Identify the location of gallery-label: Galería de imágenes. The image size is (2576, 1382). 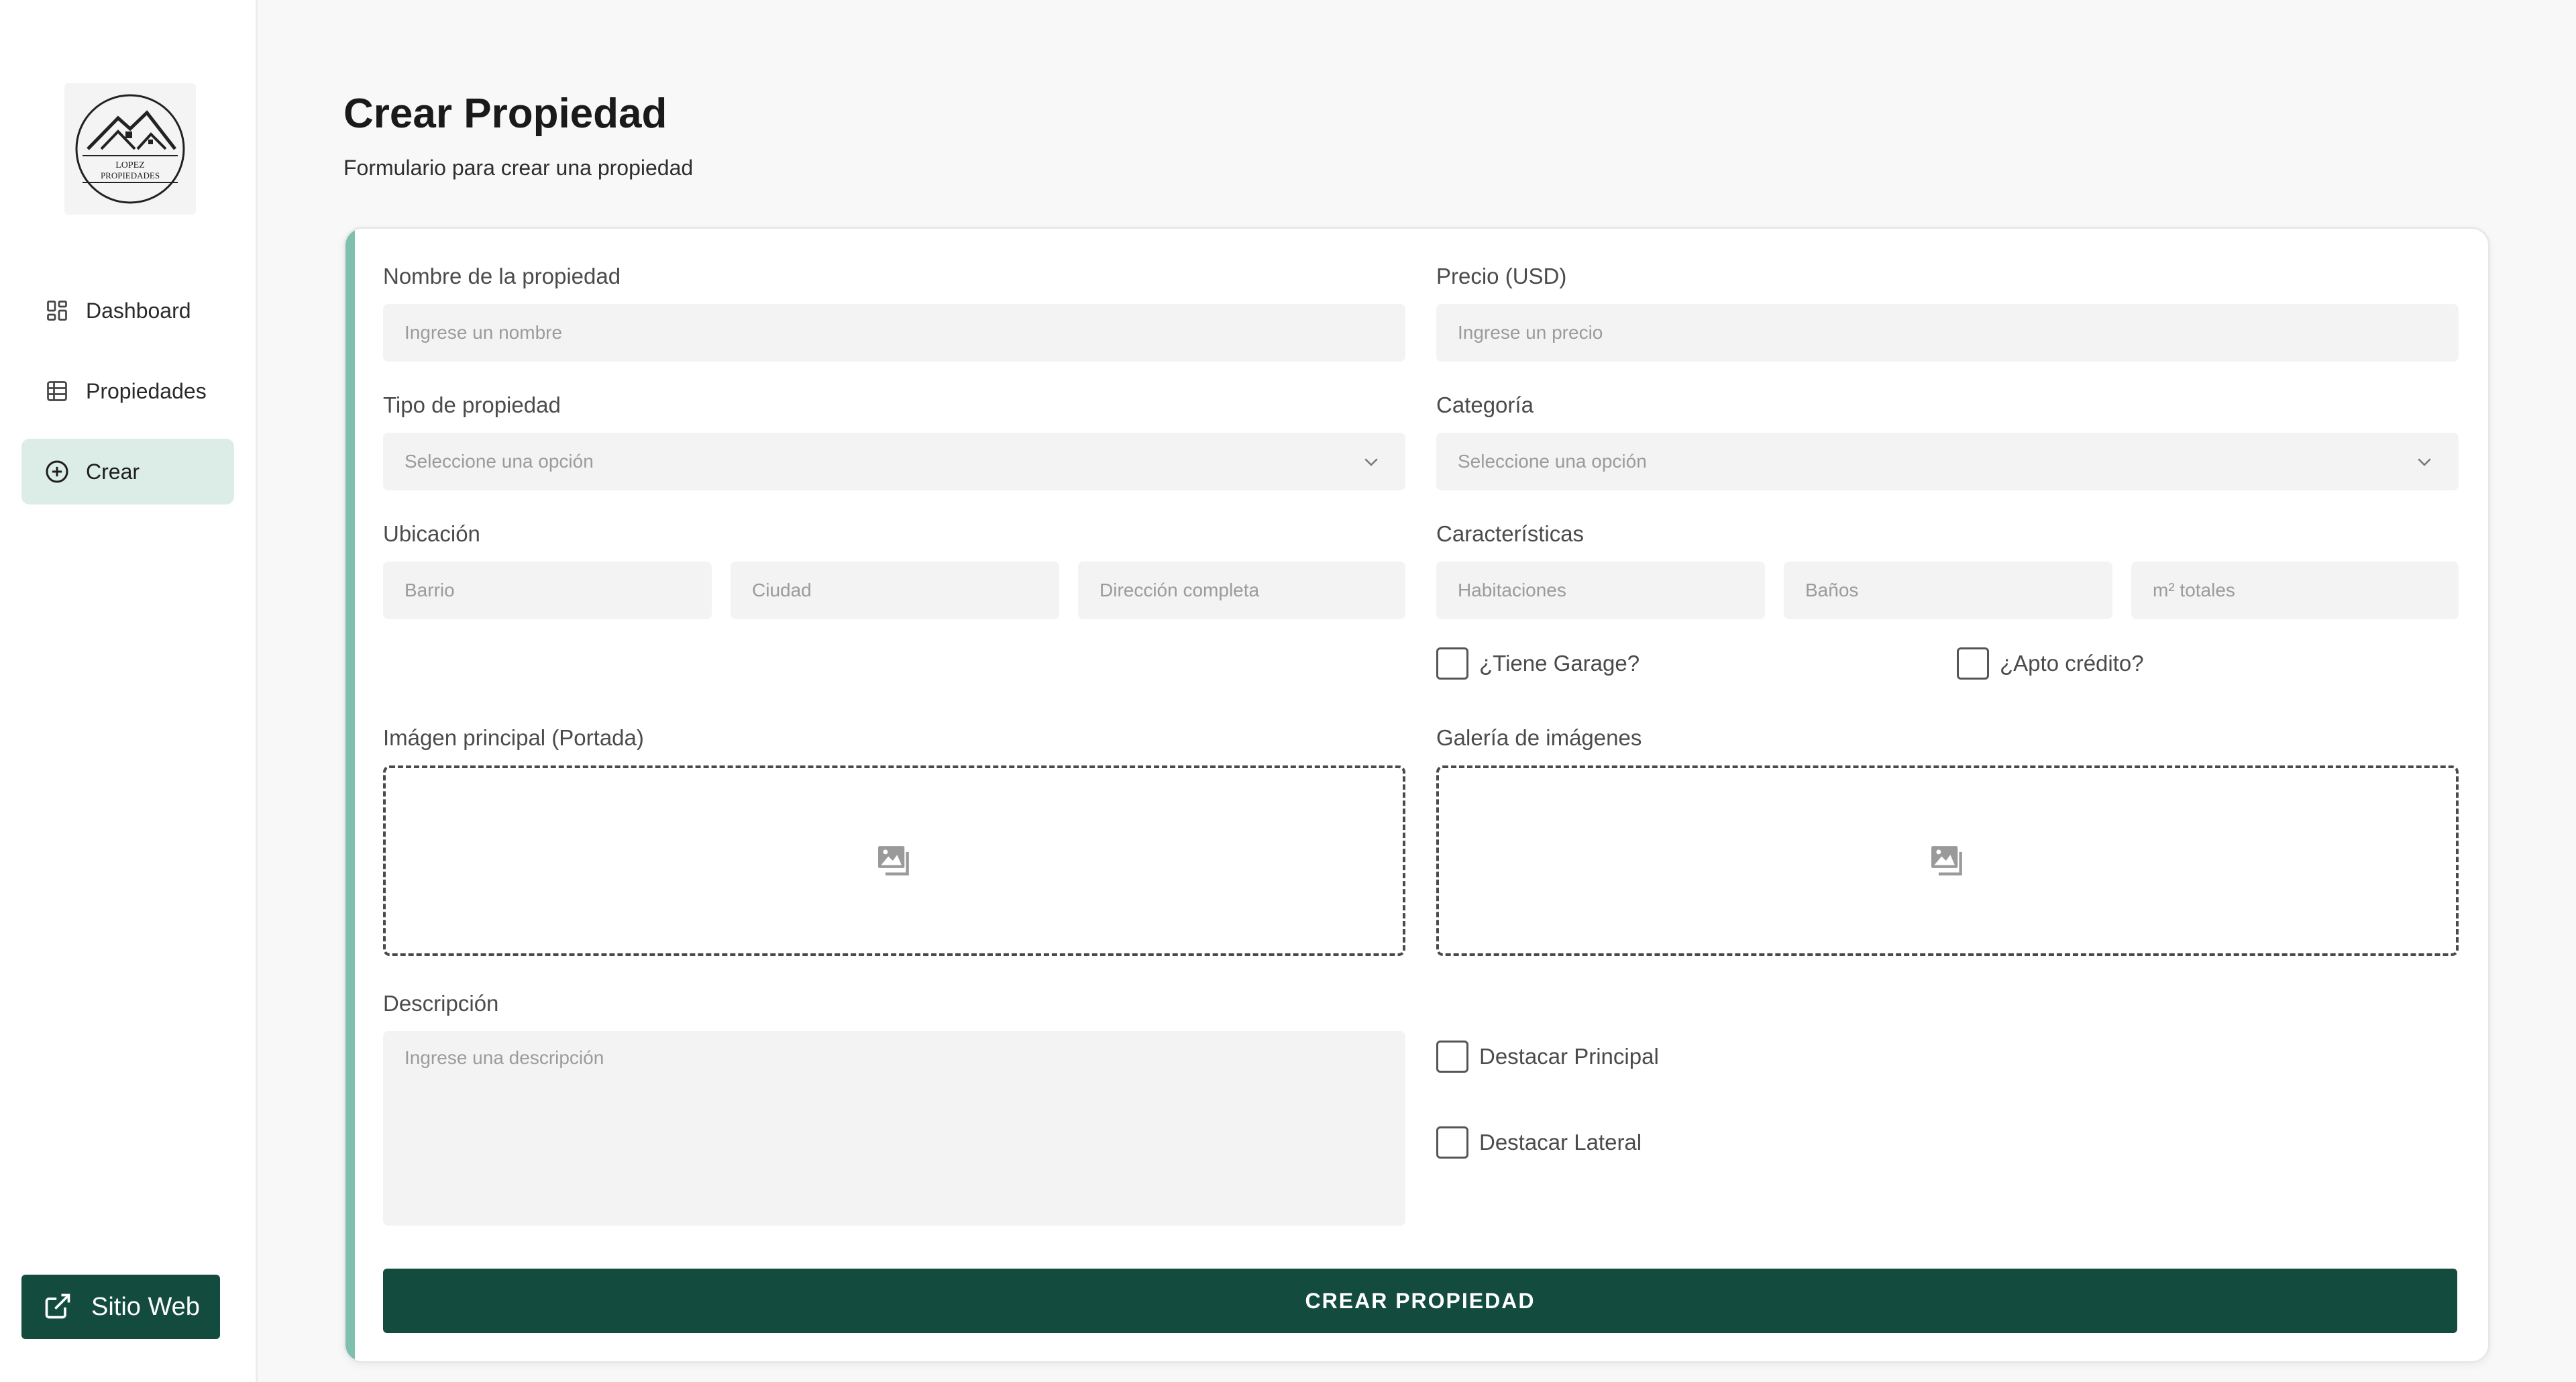
(1539, 737).